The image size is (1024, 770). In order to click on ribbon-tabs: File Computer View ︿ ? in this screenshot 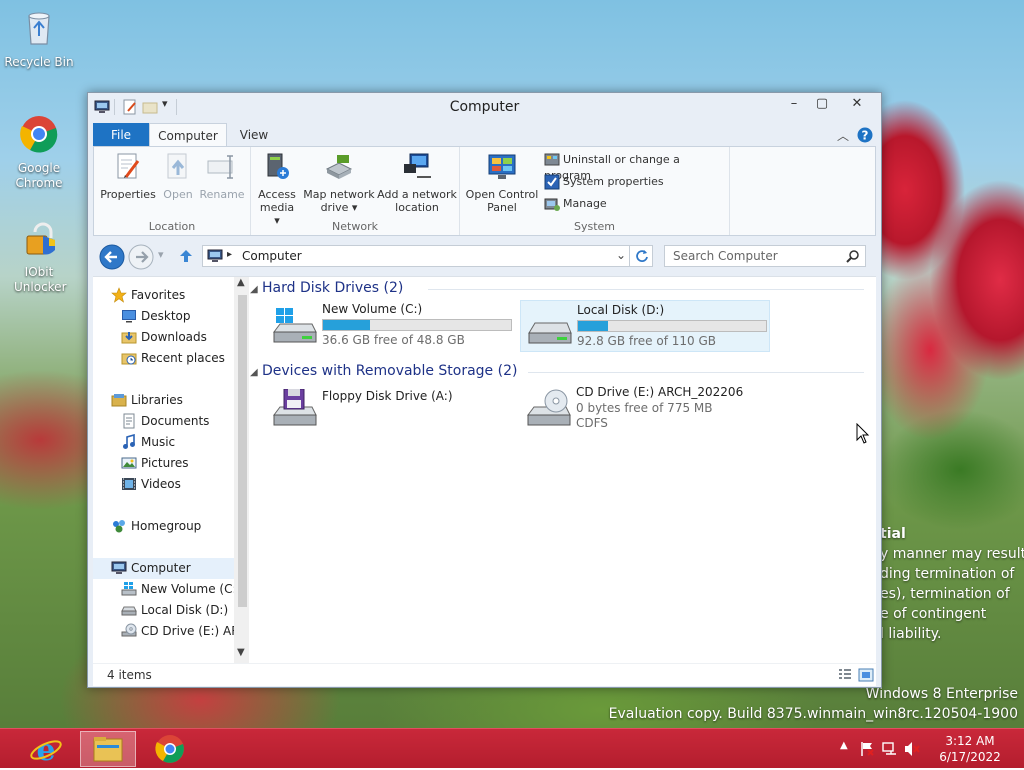, I will do `click(484, 135)`.